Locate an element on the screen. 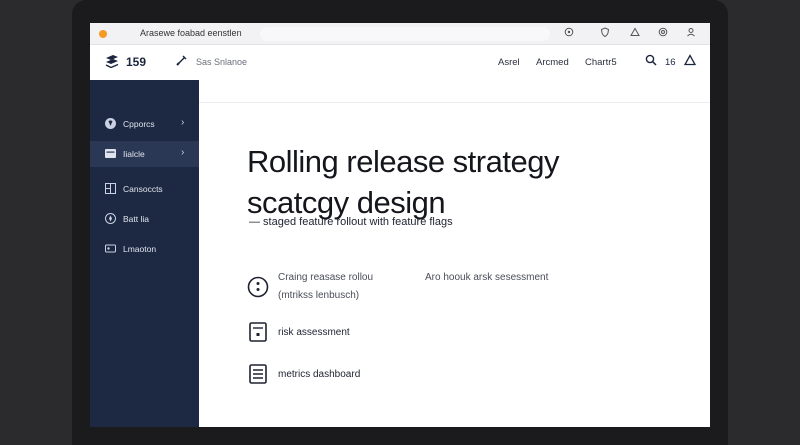 Image resolution: width=800 pixels, height=445 pixels. card-icon is located at coordinates (110, 248).